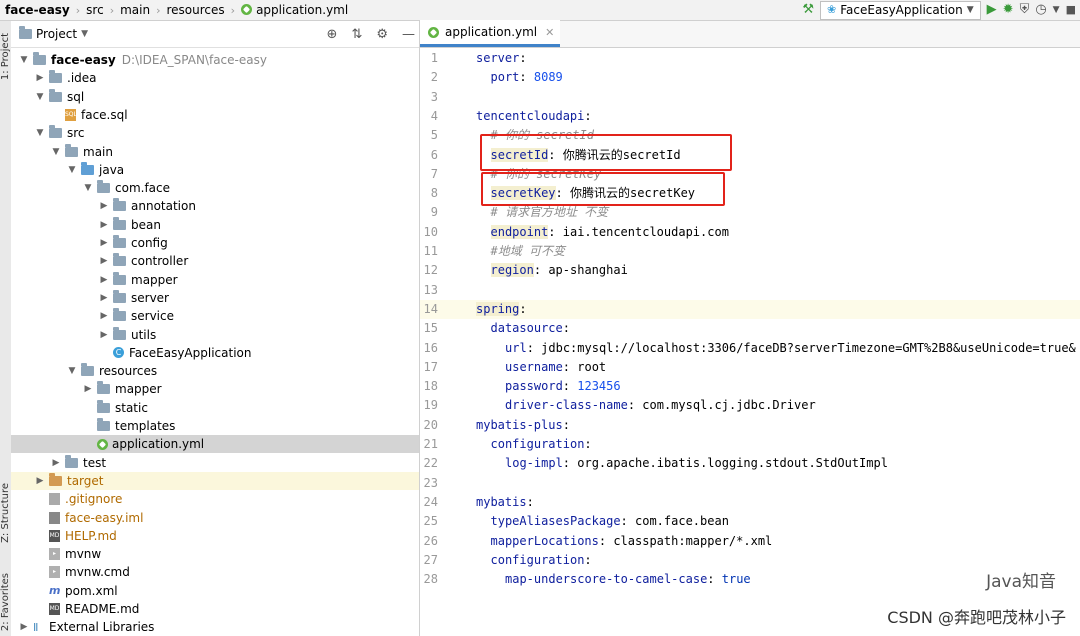 This screenshot has height=636, width=1080. I want to click on close-icon: ✕, so click(549, 32).